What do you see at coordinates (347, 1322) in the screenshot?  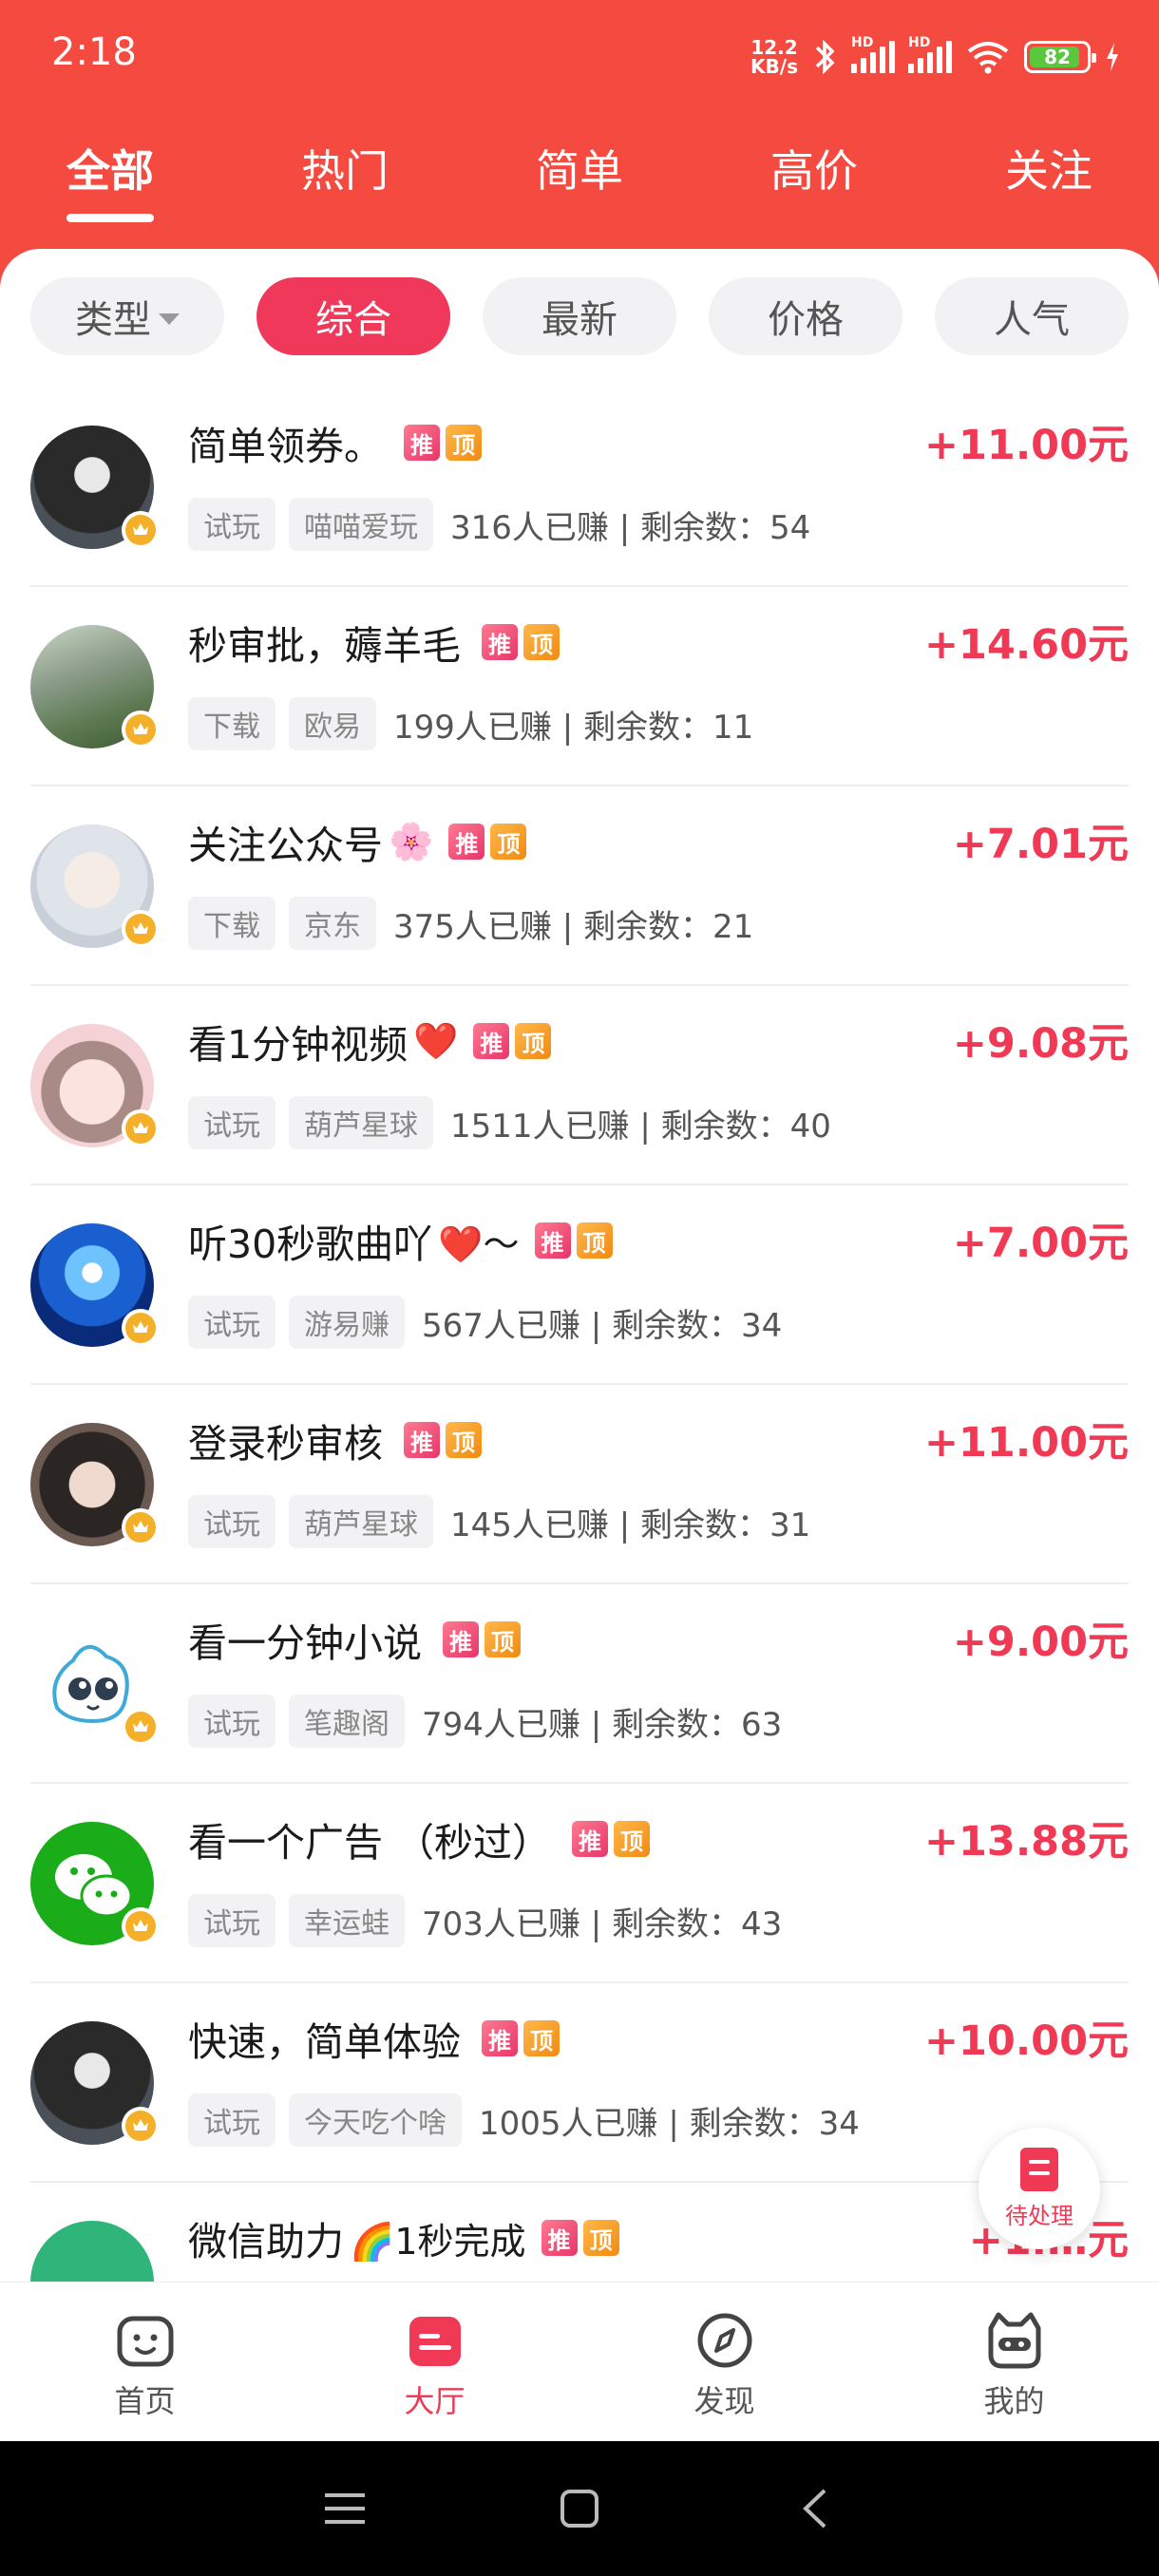 I see `task-app-tag: 游易赚` at bounding box center [347, 1322].